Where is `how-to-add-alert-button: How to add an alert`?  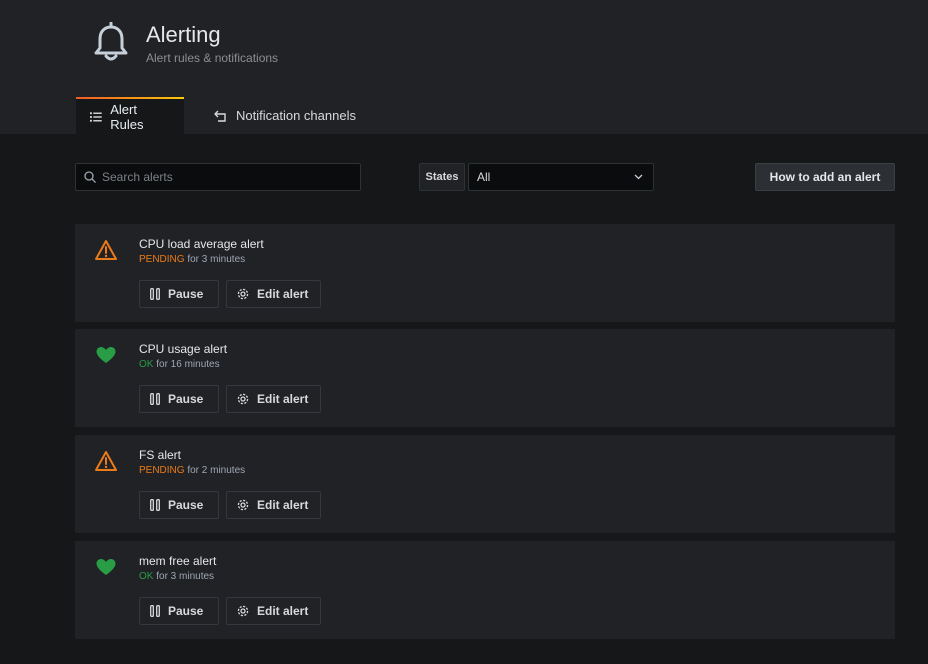 how-to-add-alert-button: How to add an alert is located at coordinates (825, 177).